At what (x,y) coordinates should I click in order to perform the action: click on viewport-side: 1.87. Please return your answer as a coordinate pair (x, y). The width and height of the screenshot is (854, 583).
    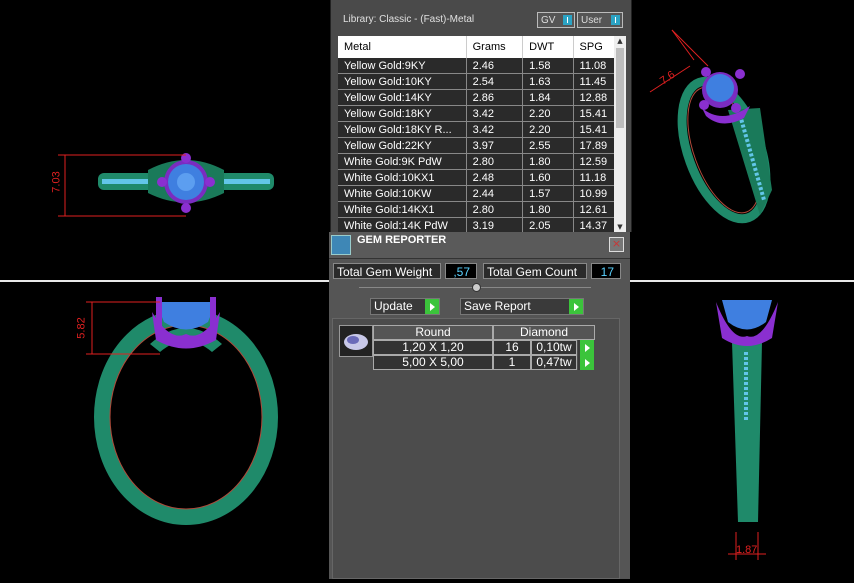
    Looking at the image, I should click on (743, 430).